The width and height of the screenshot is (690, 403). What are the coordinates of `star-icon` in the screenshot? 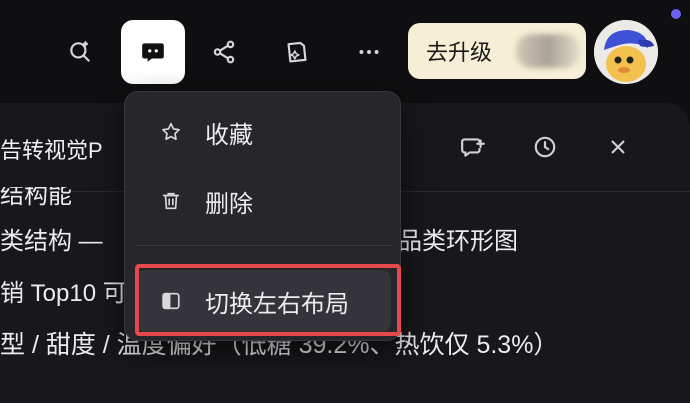 It's located at (171, 132).